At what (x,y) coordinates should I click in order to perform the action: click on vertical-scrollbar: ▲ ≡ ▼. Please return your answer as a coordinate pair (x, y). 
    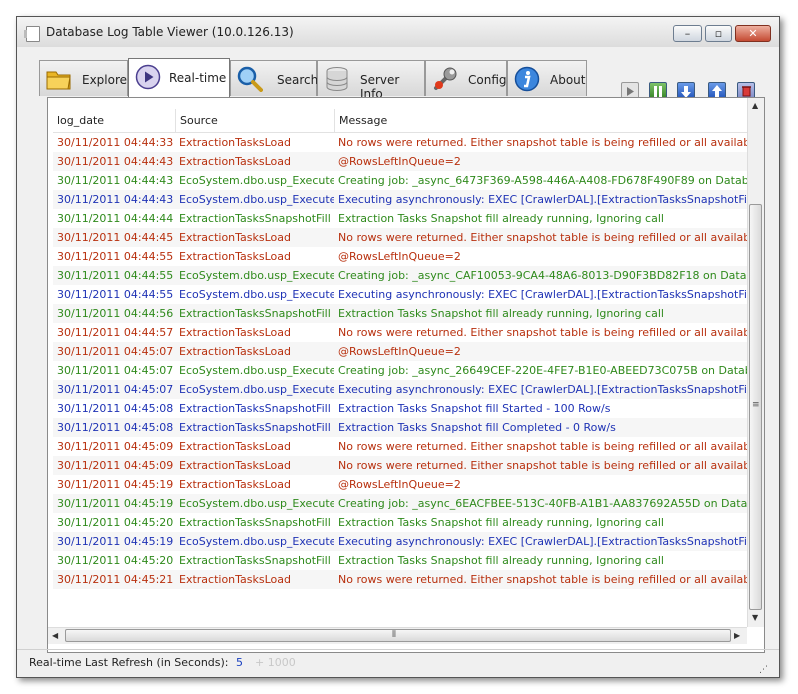
    Looking at the image, I should click on (755, 362).